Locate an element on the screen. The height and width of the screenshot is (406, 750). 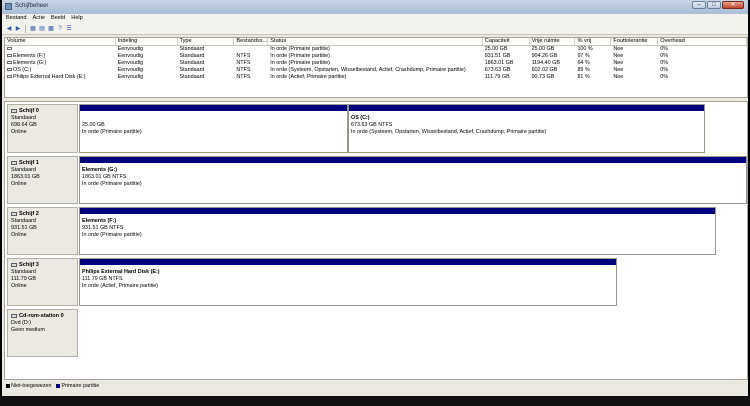
grid-icon: ▩ is located at coordinates (51, 29).